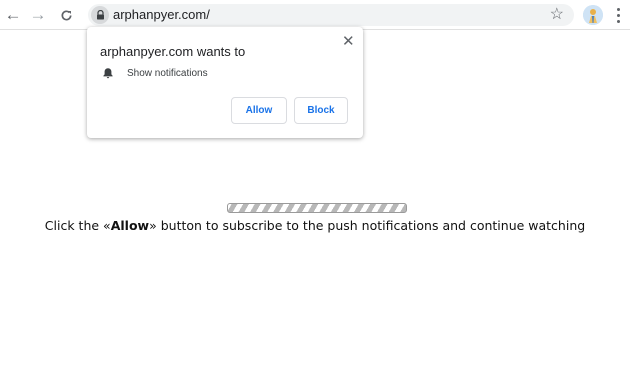 The image size is (630, 365). I want to click on back-arrow-icon: ←, so click(13, 15).